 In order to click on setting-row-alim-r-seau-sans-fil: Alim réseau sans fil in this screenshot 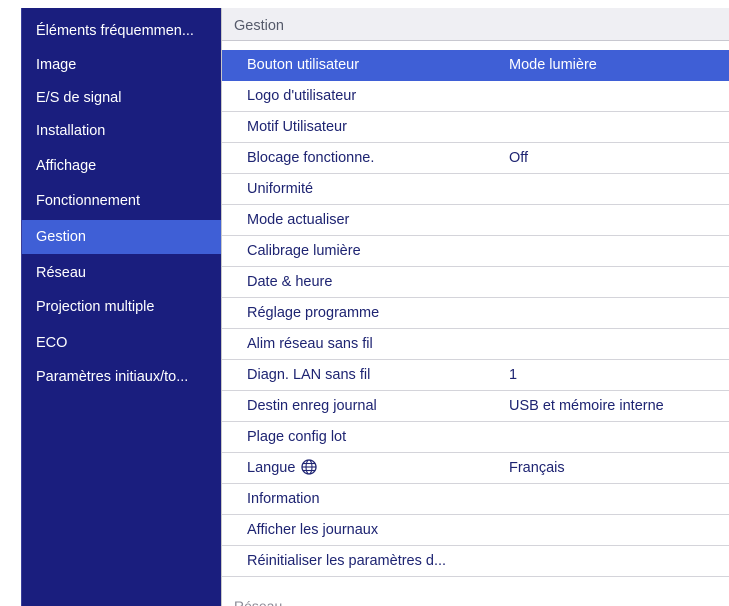, I will do `click(475, 344)`.